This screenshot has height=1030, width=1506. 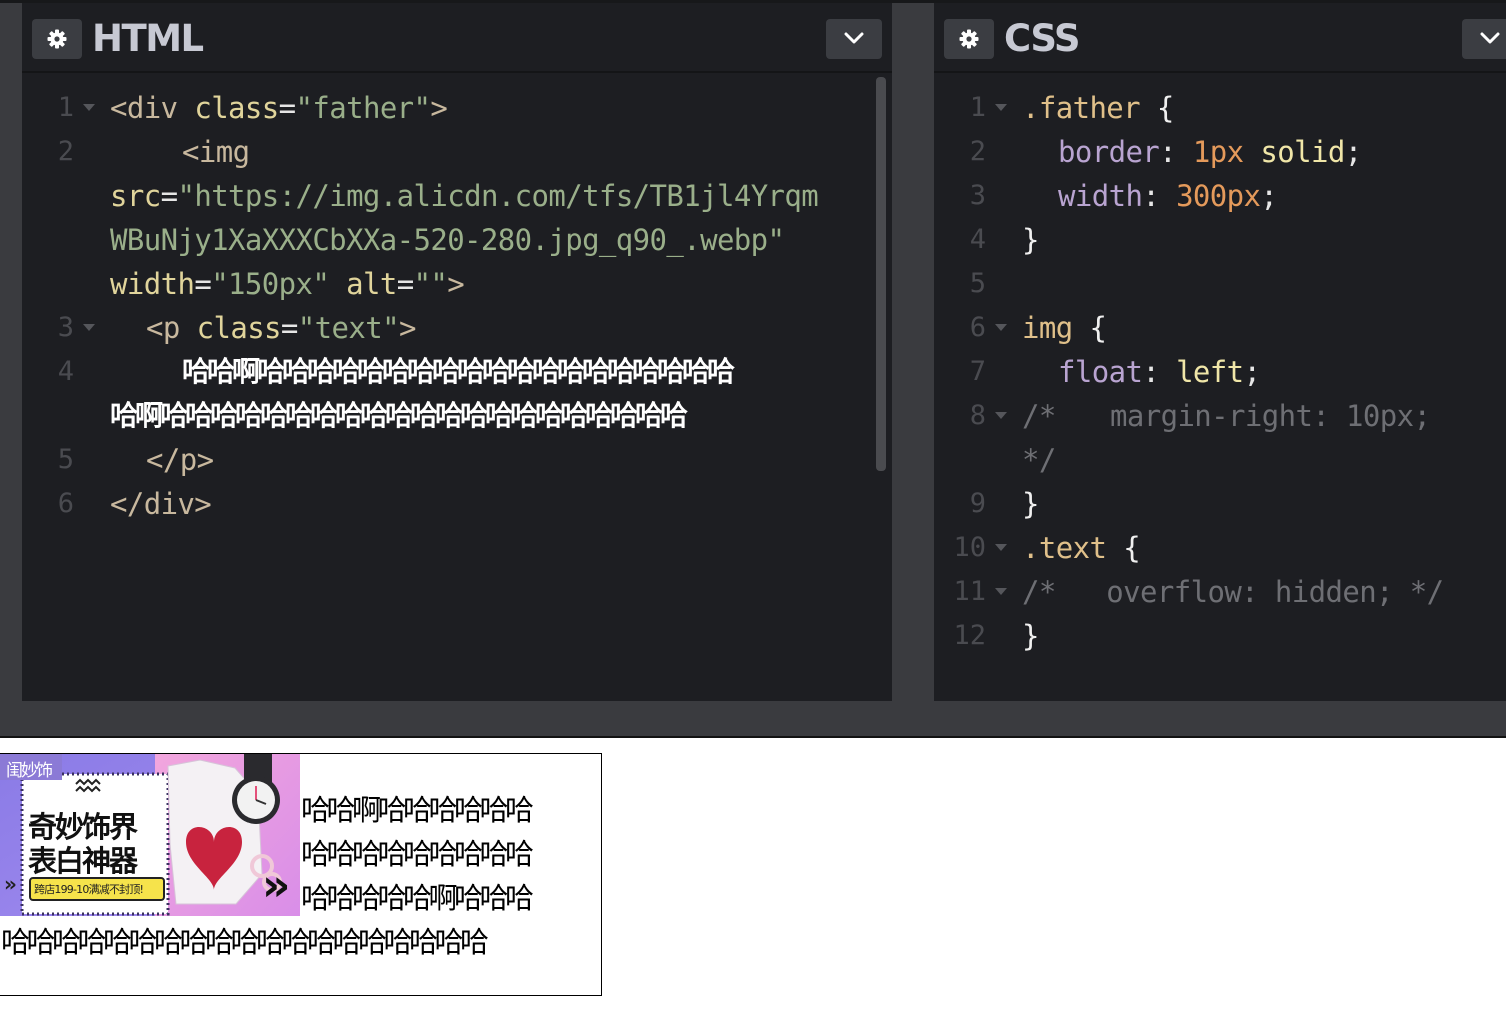 What do you see at coordinates (1081, 548) in the screenshot?
I see `code-text: .text {` at bounding box center [1081, 548].